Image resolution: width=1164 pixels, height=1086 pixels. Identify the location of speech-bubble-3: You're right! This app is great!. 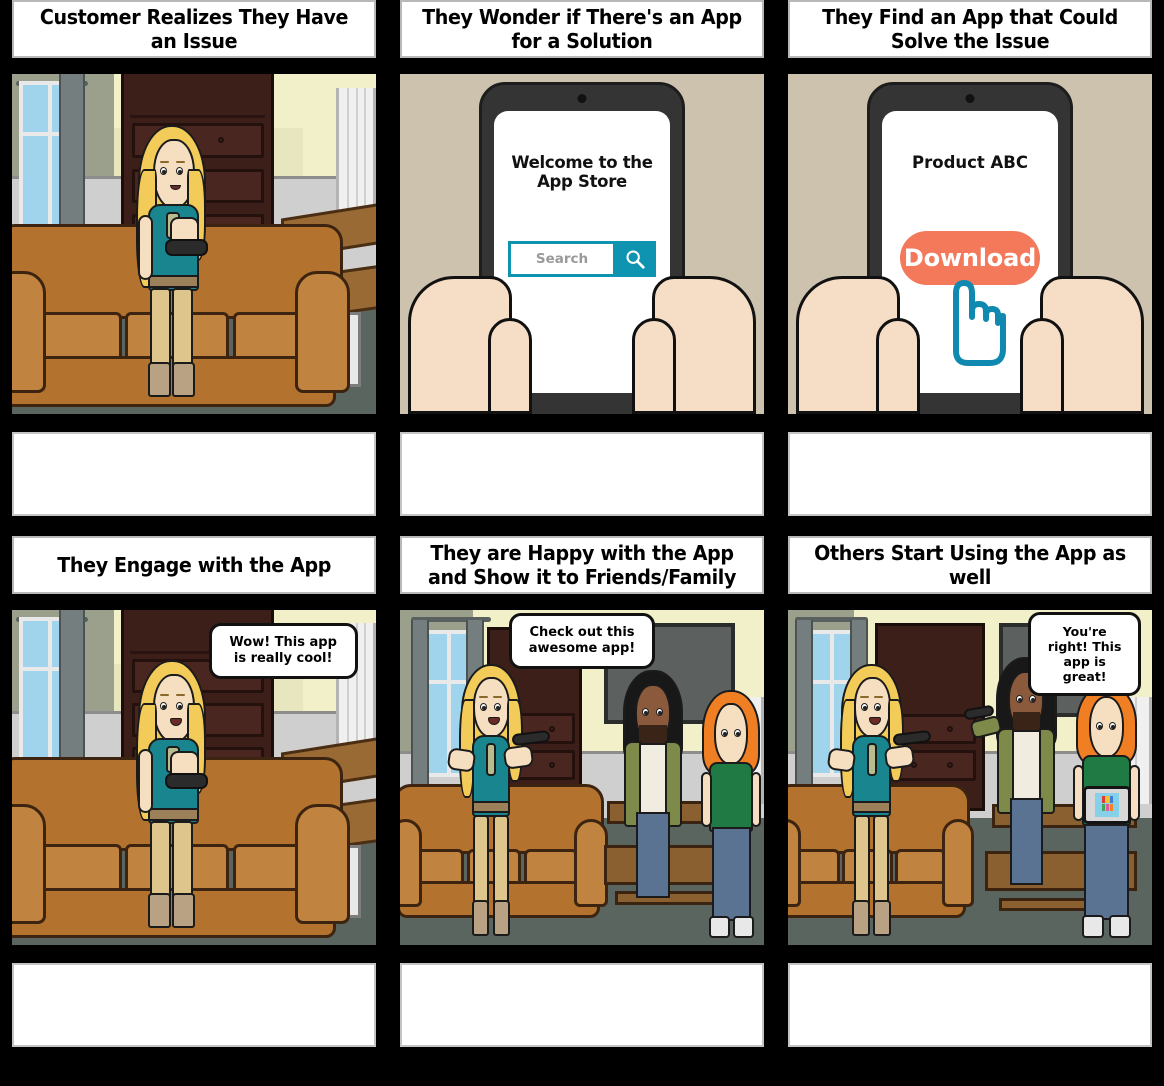
(1085, 653).